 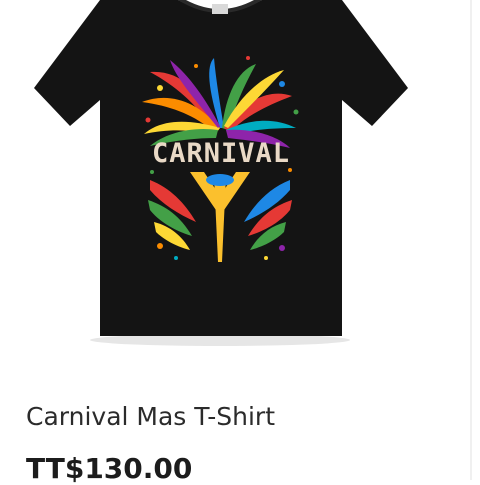 I want to click on shirt-design-text: CARNIVAL, so click(x=221, y=153).